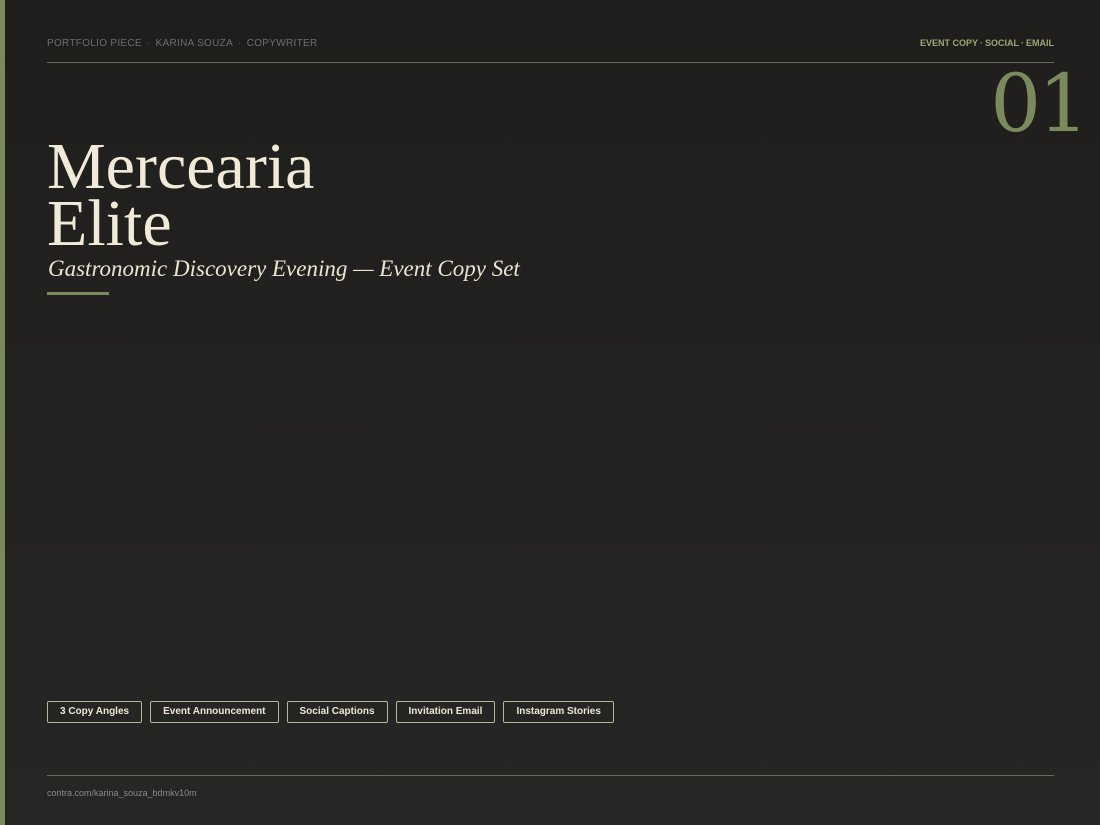 The height and width of the screenshot is (825, 1100). Describe the element at coordinates (180, 197) in the screenshot. I see `page-title: Mercearia Elite` at that location.